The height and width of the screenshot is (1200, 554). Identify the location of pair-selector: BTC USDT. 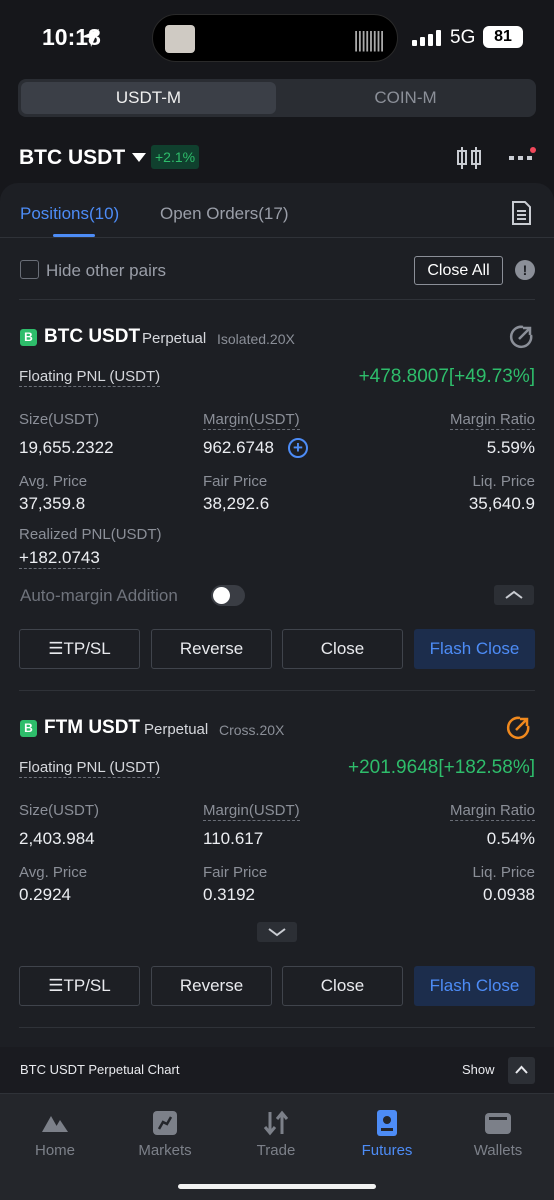
(72, 158).